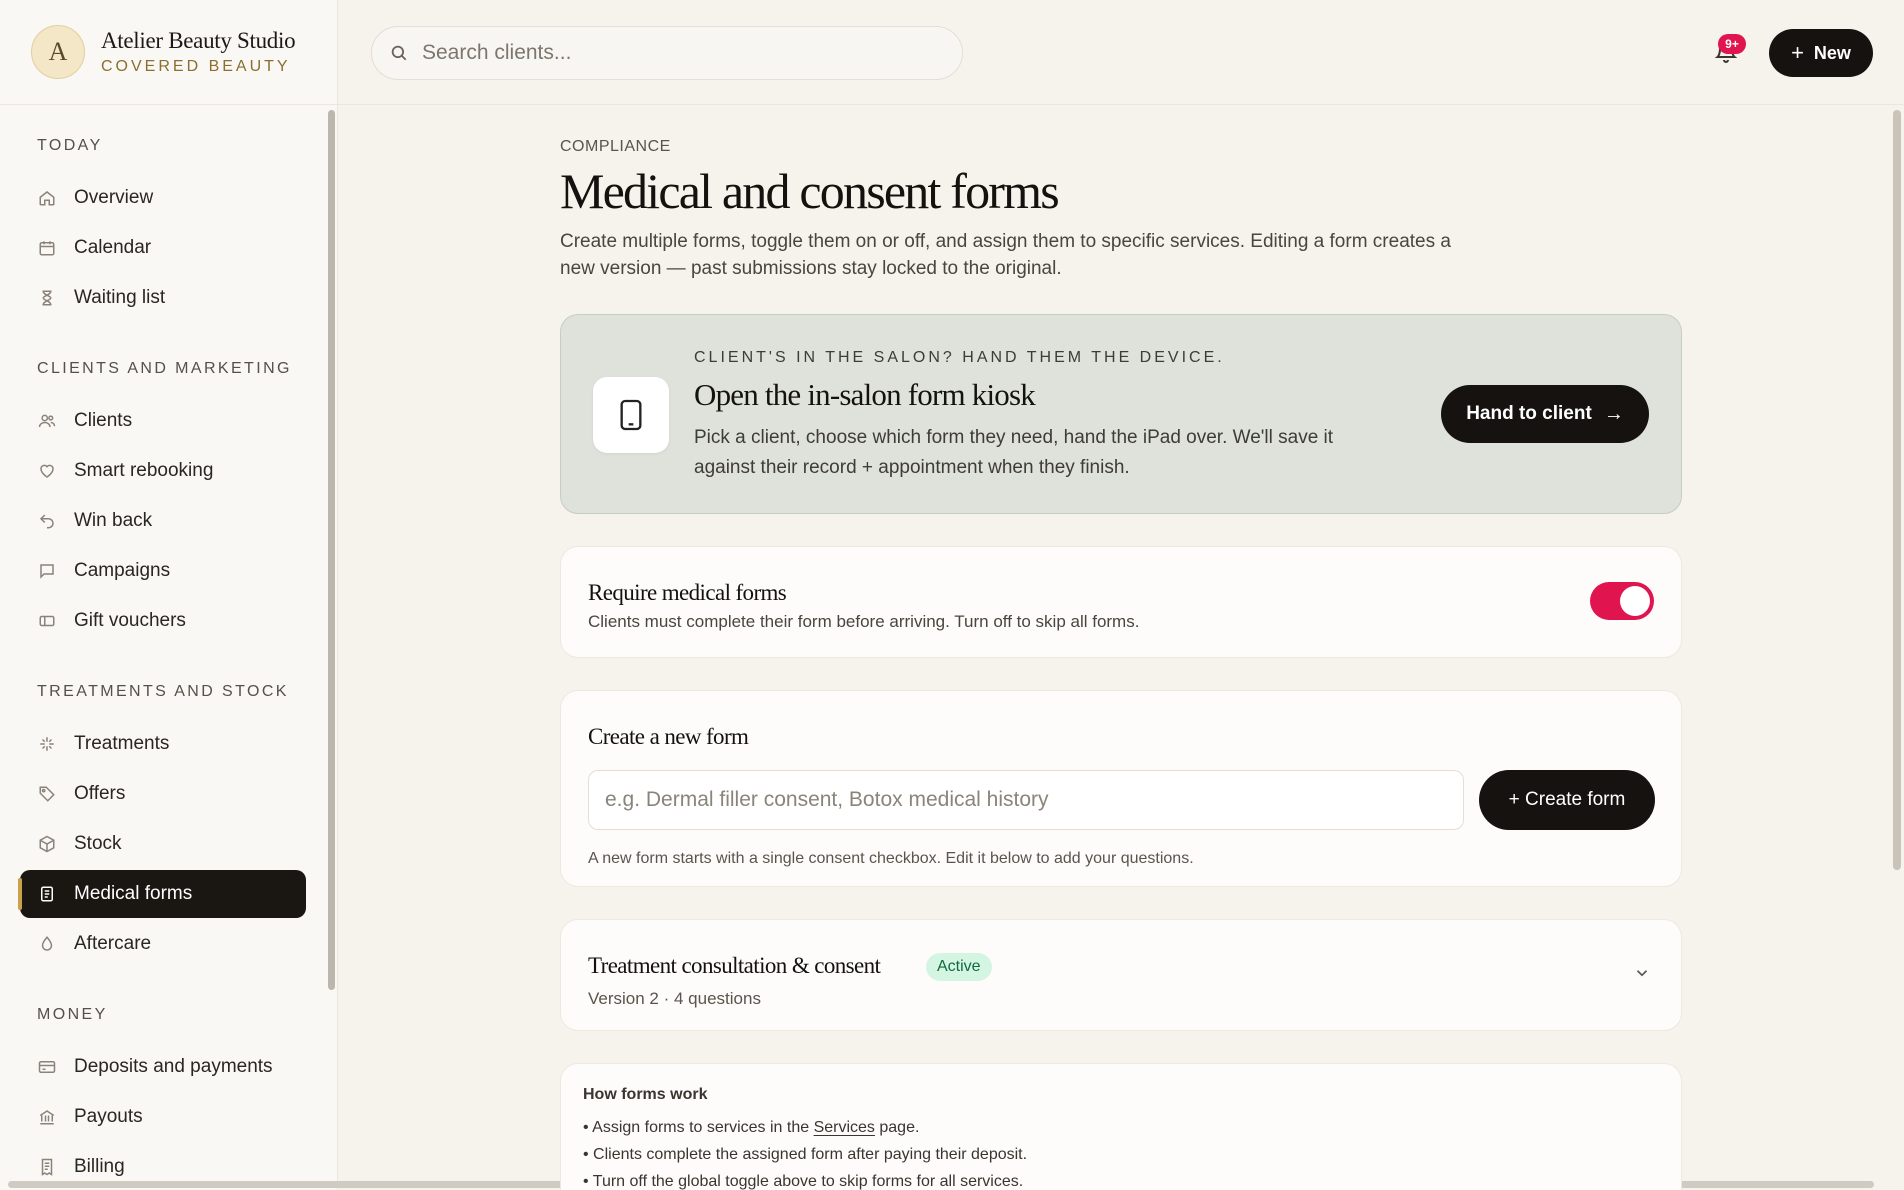 The image size is (1904, 1190). What do you see at coordinates (47, 421) in the screenshot?
I see `users-icon` at bounding box center [47, 421].